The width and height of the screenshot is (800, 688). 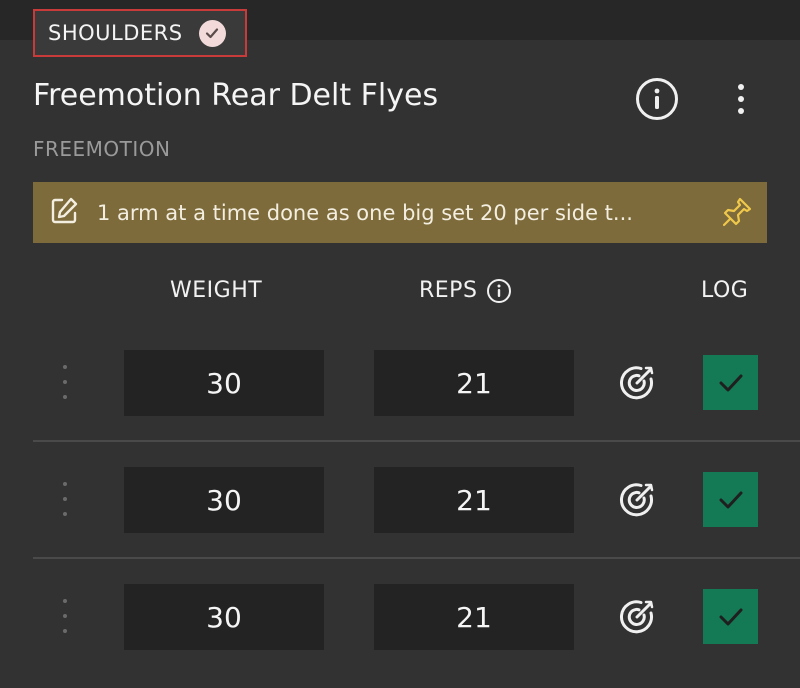 I want to click on column-header-log: LOG, so click(x=725, y=290).